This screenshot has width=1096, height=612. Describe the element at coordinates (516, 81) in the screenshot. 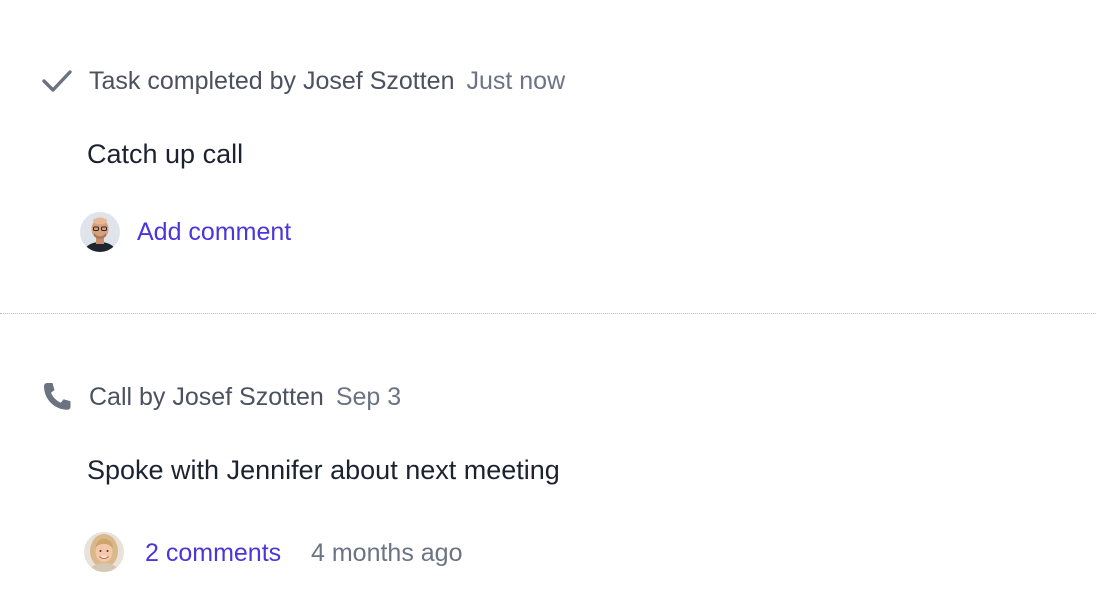

I see `activity-timestamp: Just now` at that location.